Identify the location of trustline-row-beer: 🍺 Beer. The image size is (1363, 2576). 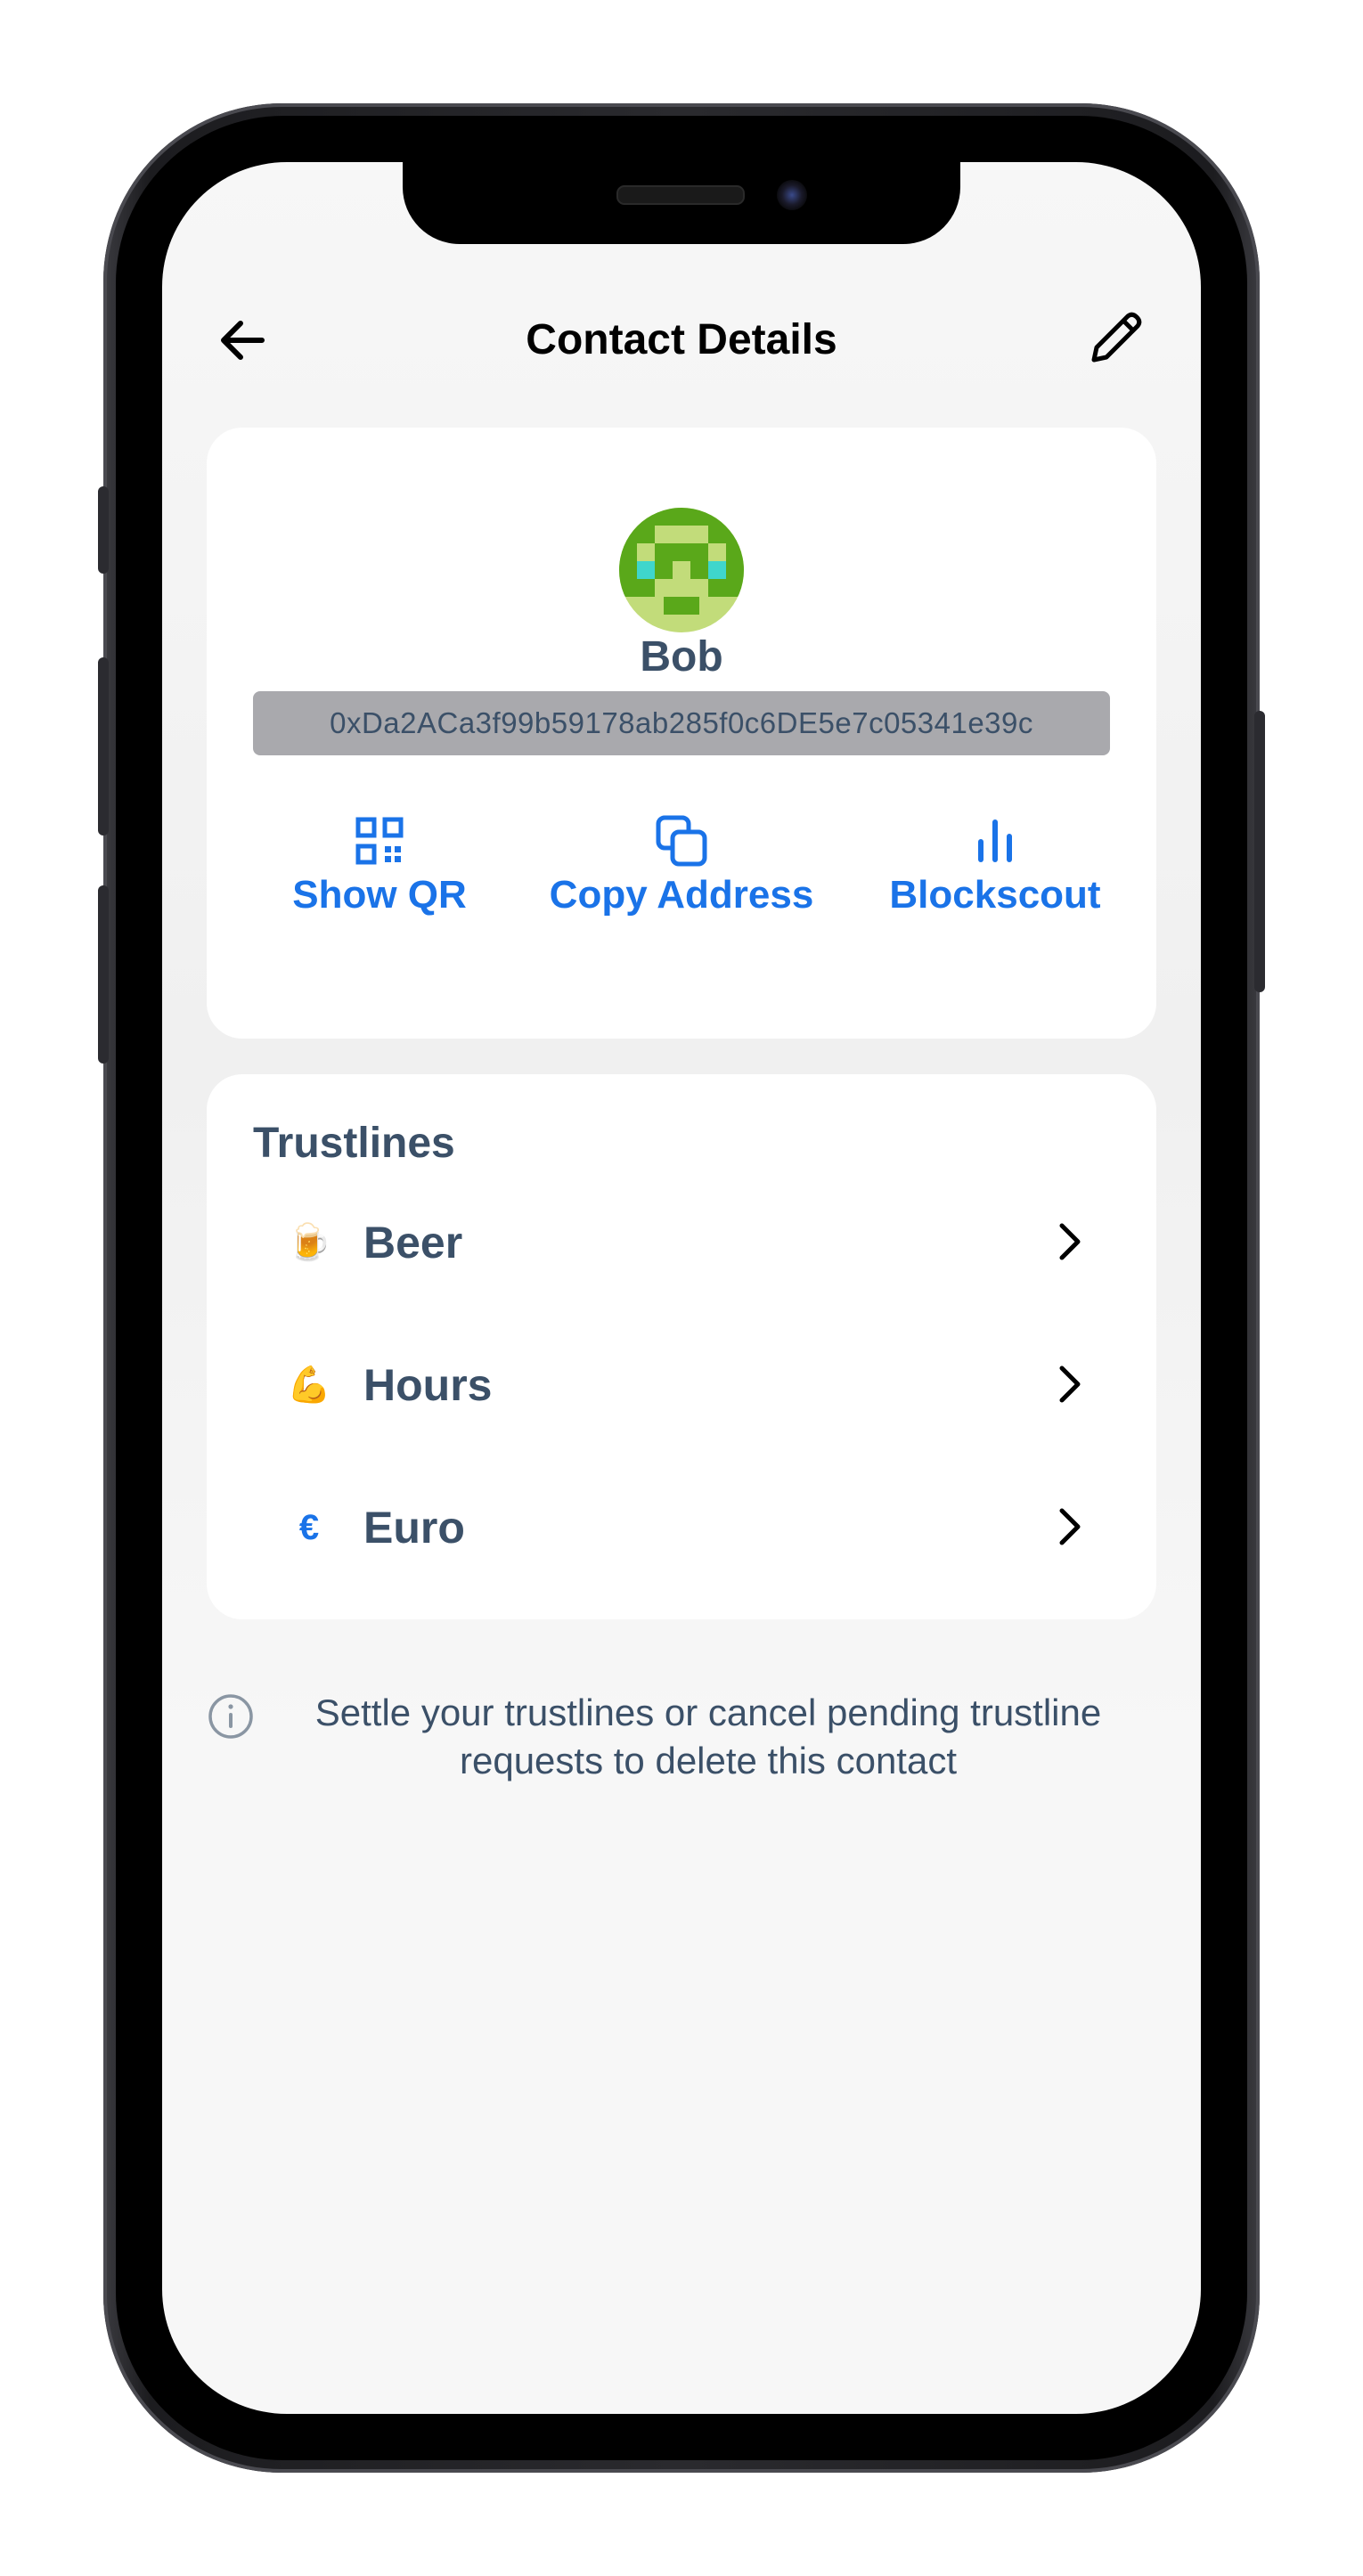
(681, 1242).